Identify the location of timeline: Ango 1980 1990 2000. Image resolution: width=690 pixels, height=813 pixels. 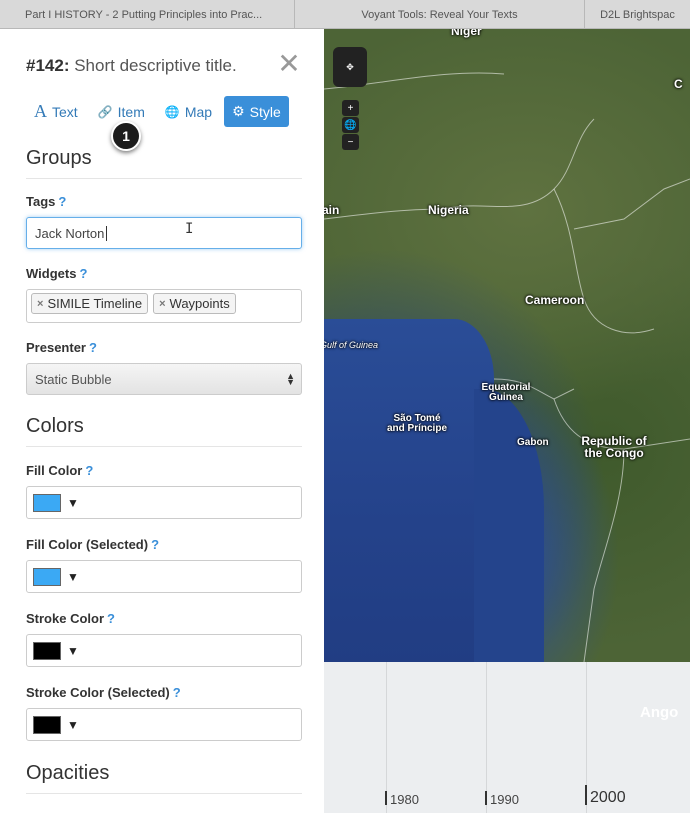
(507, 737).